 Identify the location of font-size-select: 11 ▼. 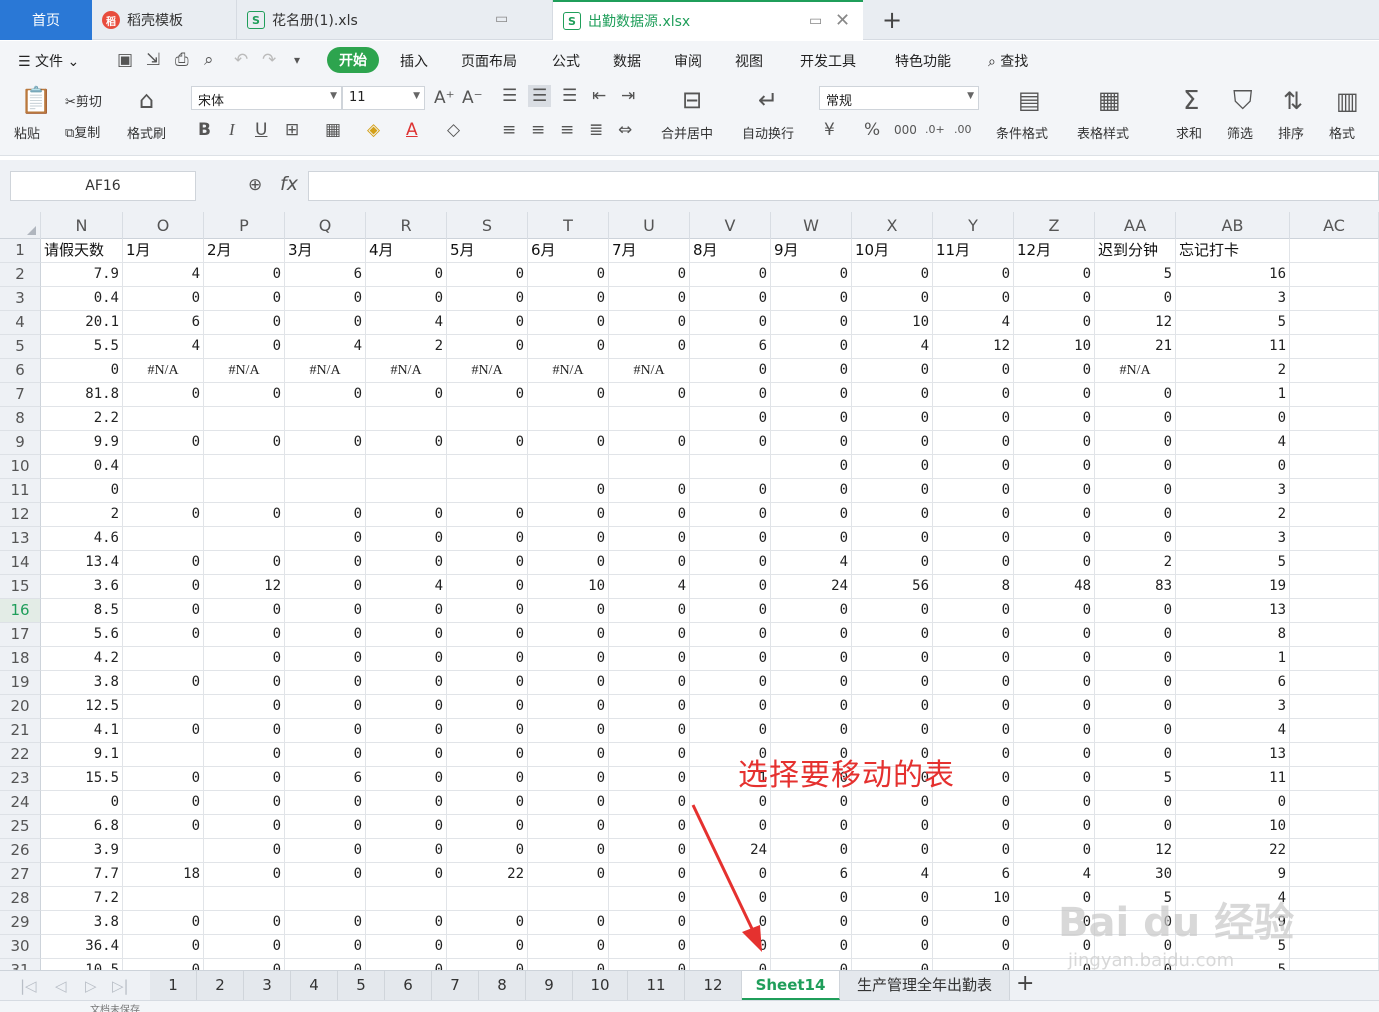
(383, 98).